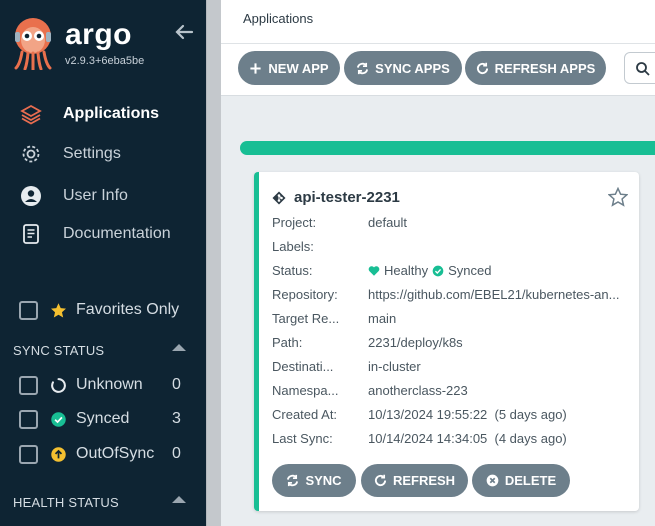 The image size is (655, 526). Describe the element at coordinates (31, 196) in the screenshot. I see `user-circle-icon` at that location.